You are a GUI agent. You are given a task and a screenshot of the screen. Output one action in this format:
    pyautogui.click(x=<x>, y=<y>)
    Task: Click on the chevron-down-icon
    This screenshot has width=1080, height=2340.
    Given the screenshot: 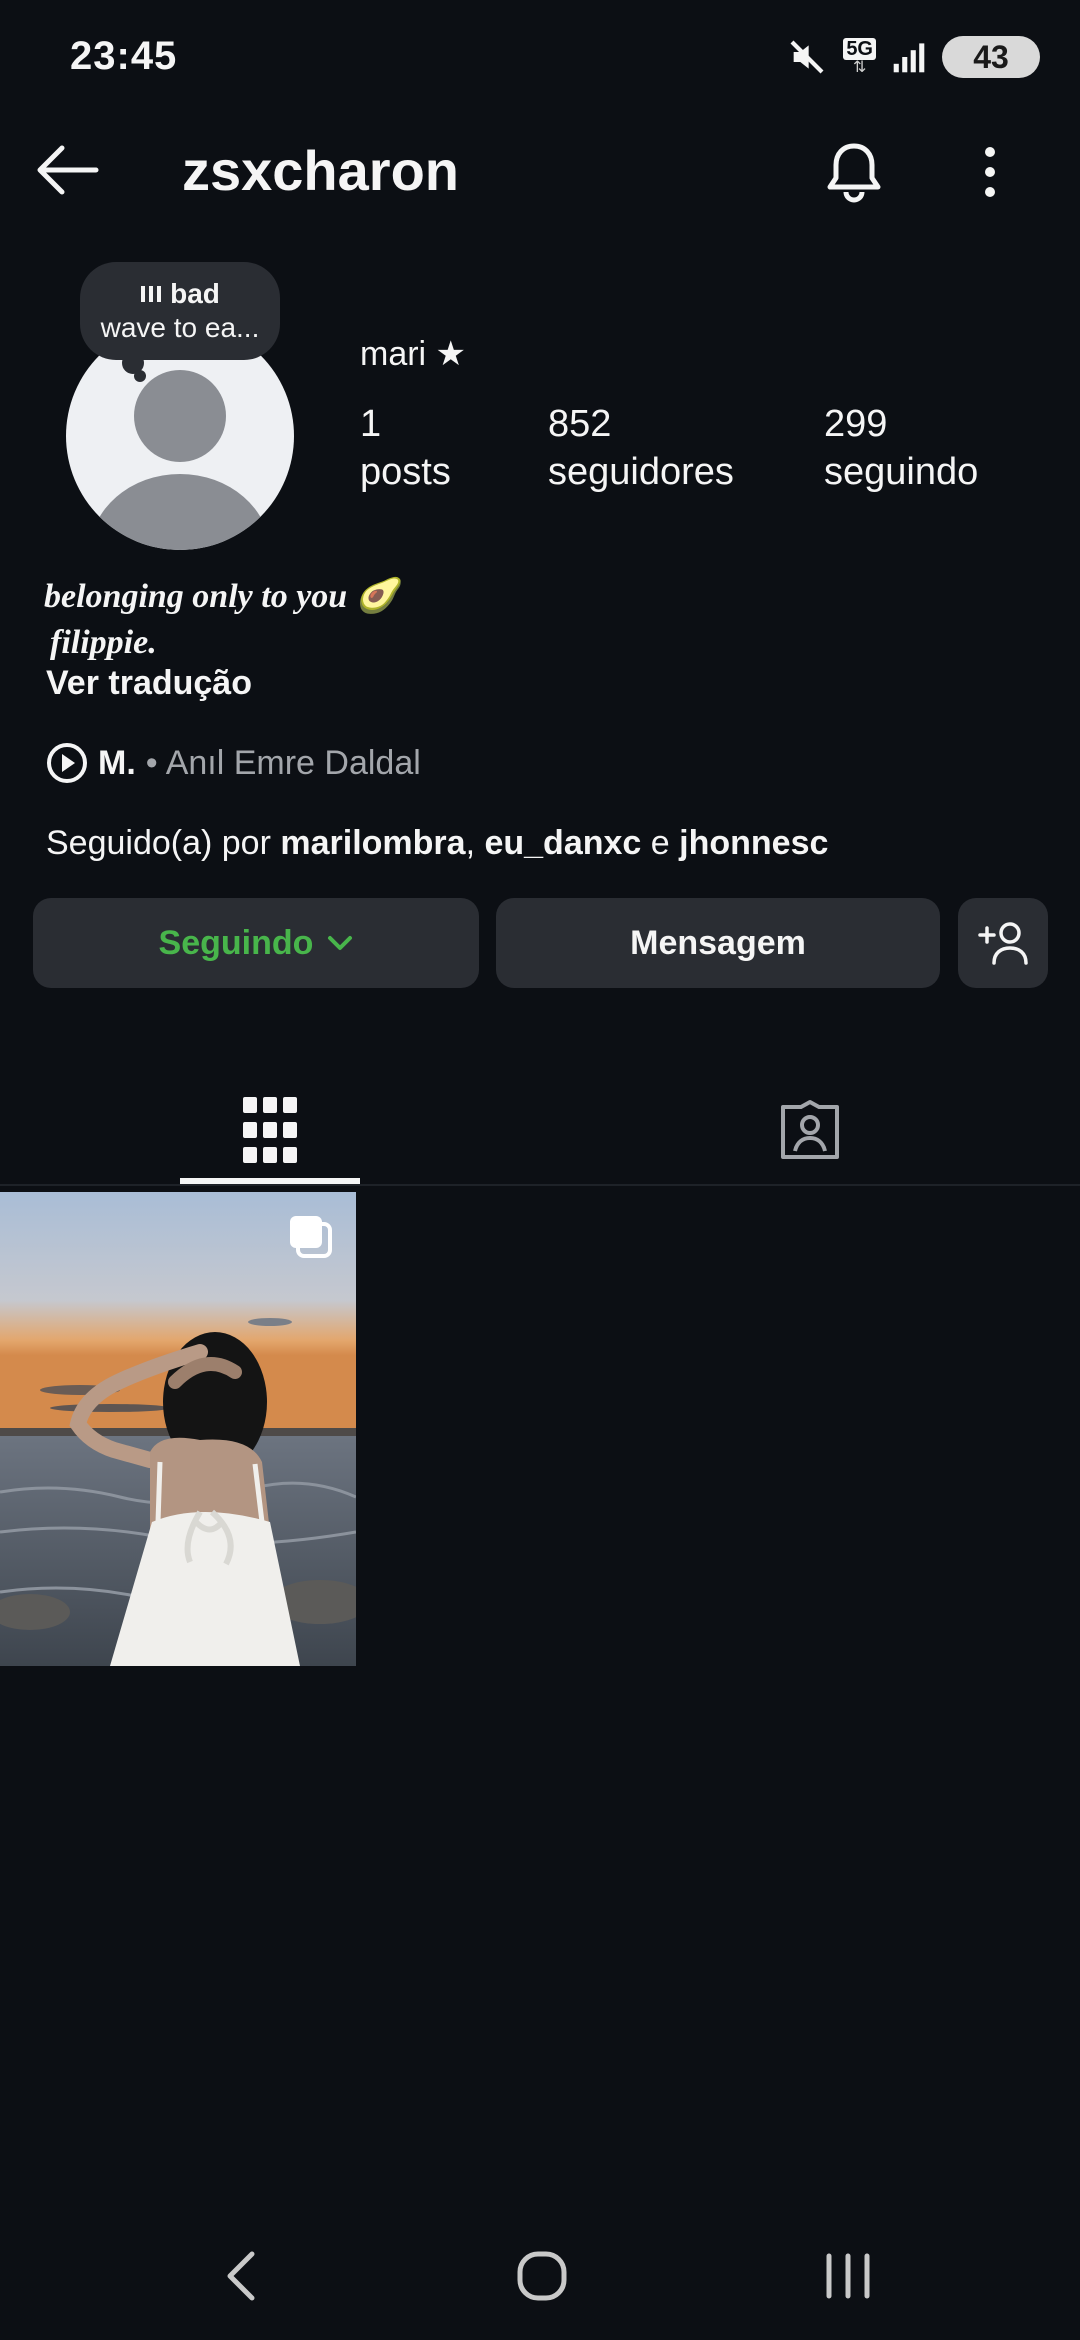 What is the action you would take?
    pyautogui.click(x=340, y=943)
    